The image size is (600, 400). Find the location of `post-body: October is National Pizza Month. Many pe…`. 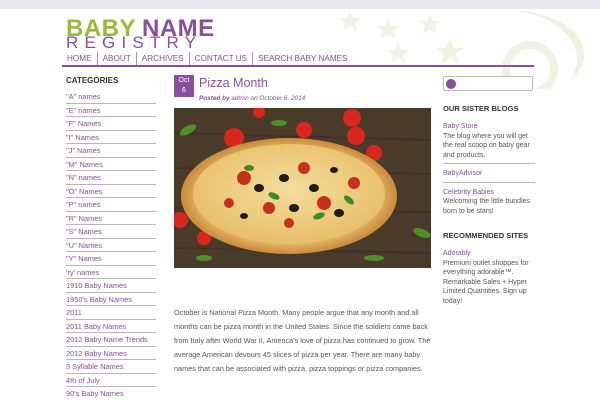

post-body: October is National Pizza Month. Many pe… is located at coordinates (302, 340).